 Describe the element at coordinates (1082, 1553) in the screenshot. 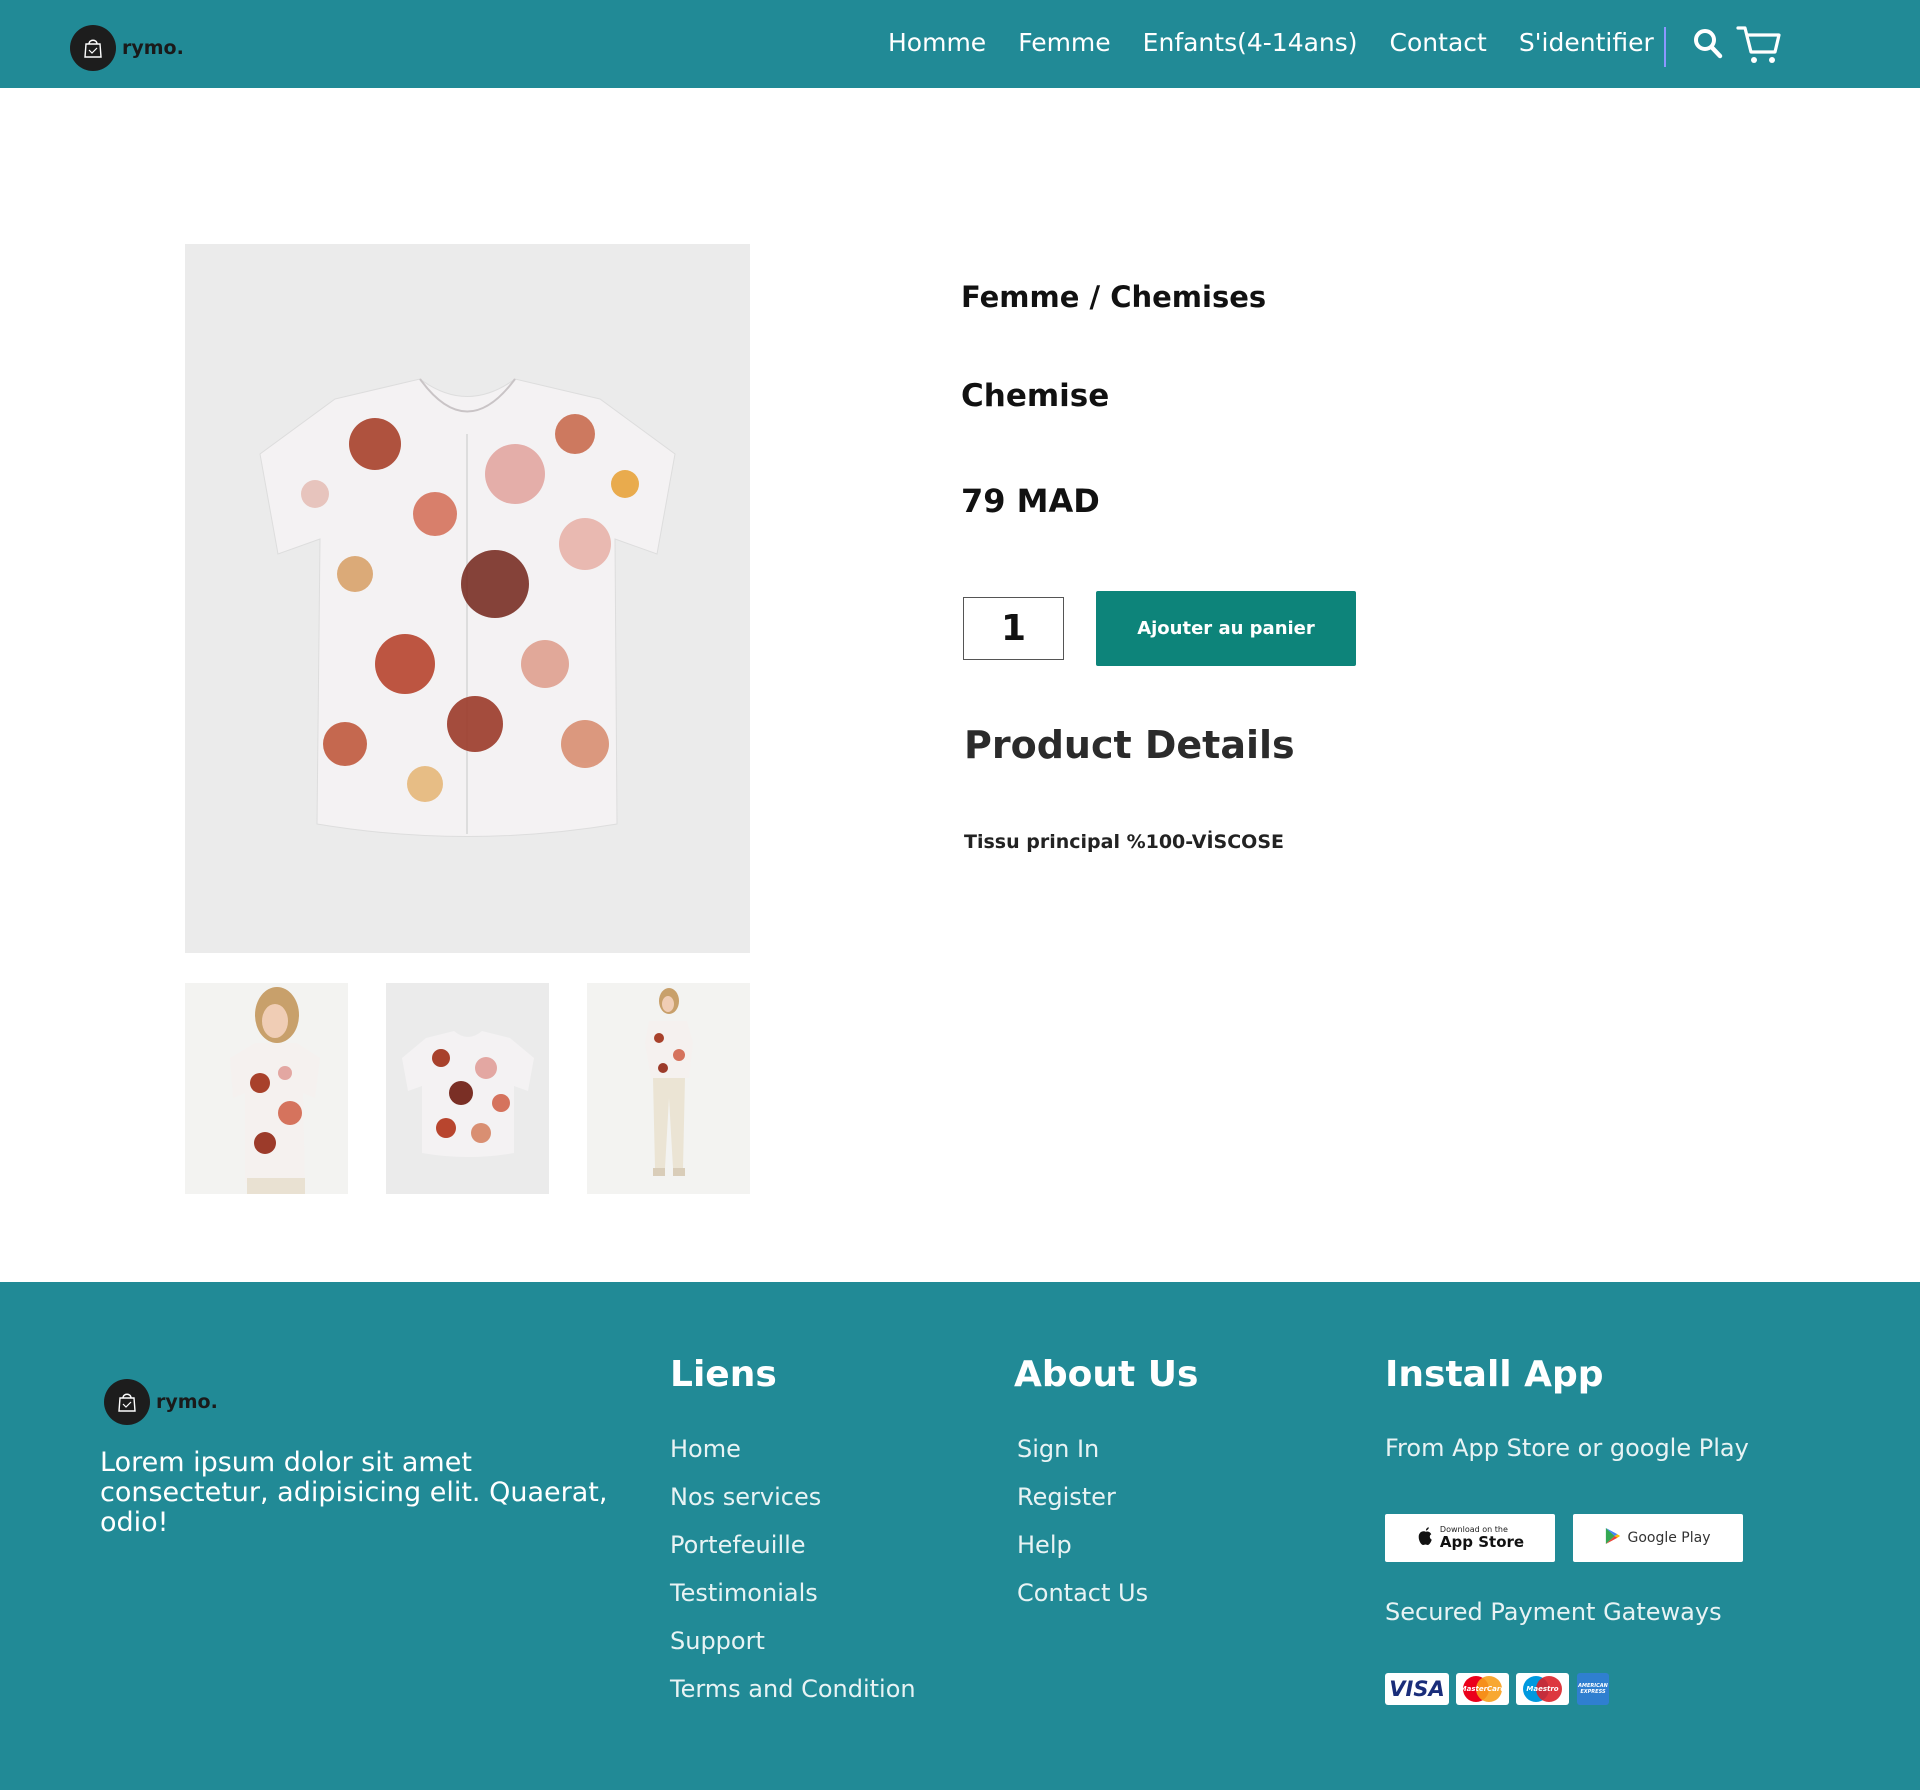

I see `list-item: Help` at that location.